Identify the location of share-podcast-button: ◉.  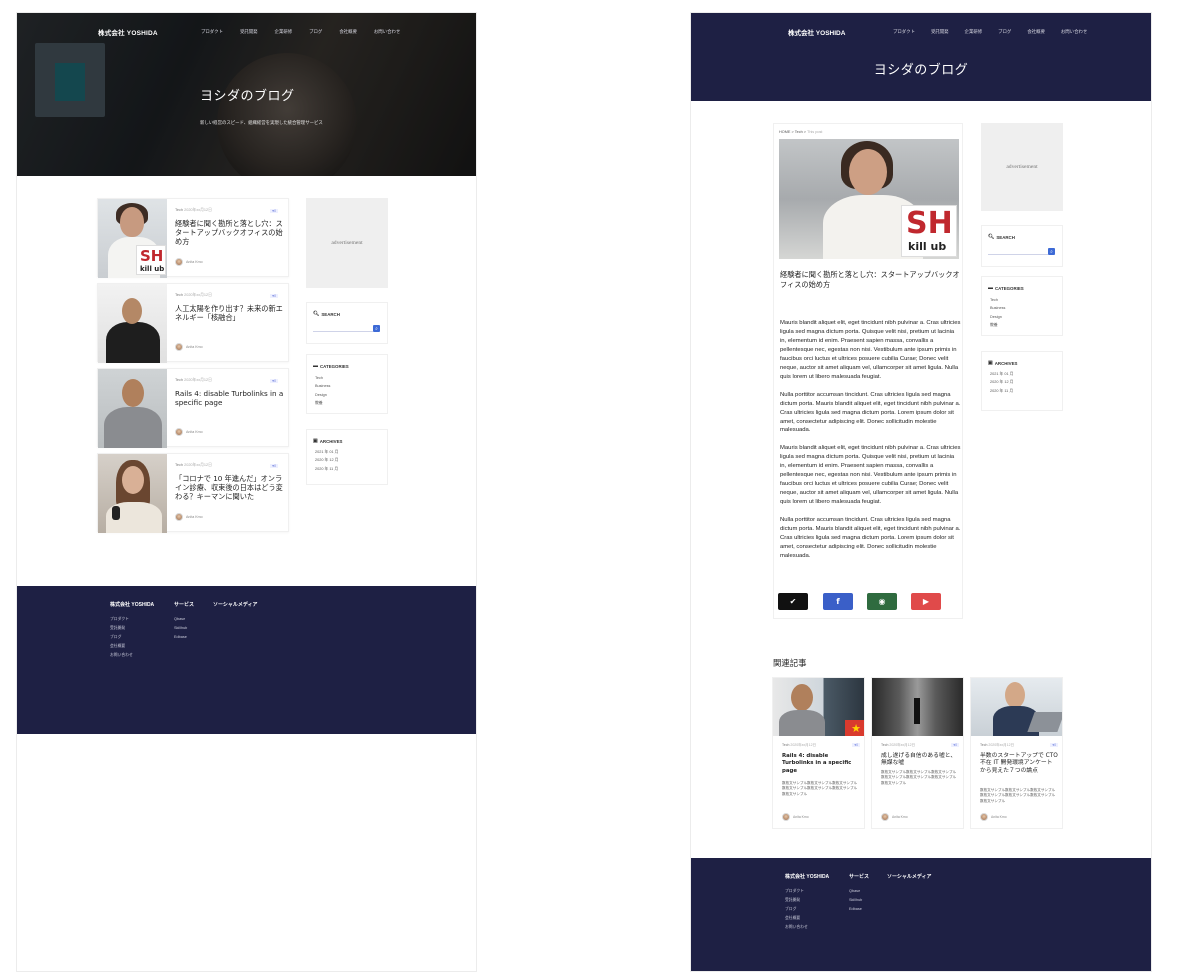
(882, 601).